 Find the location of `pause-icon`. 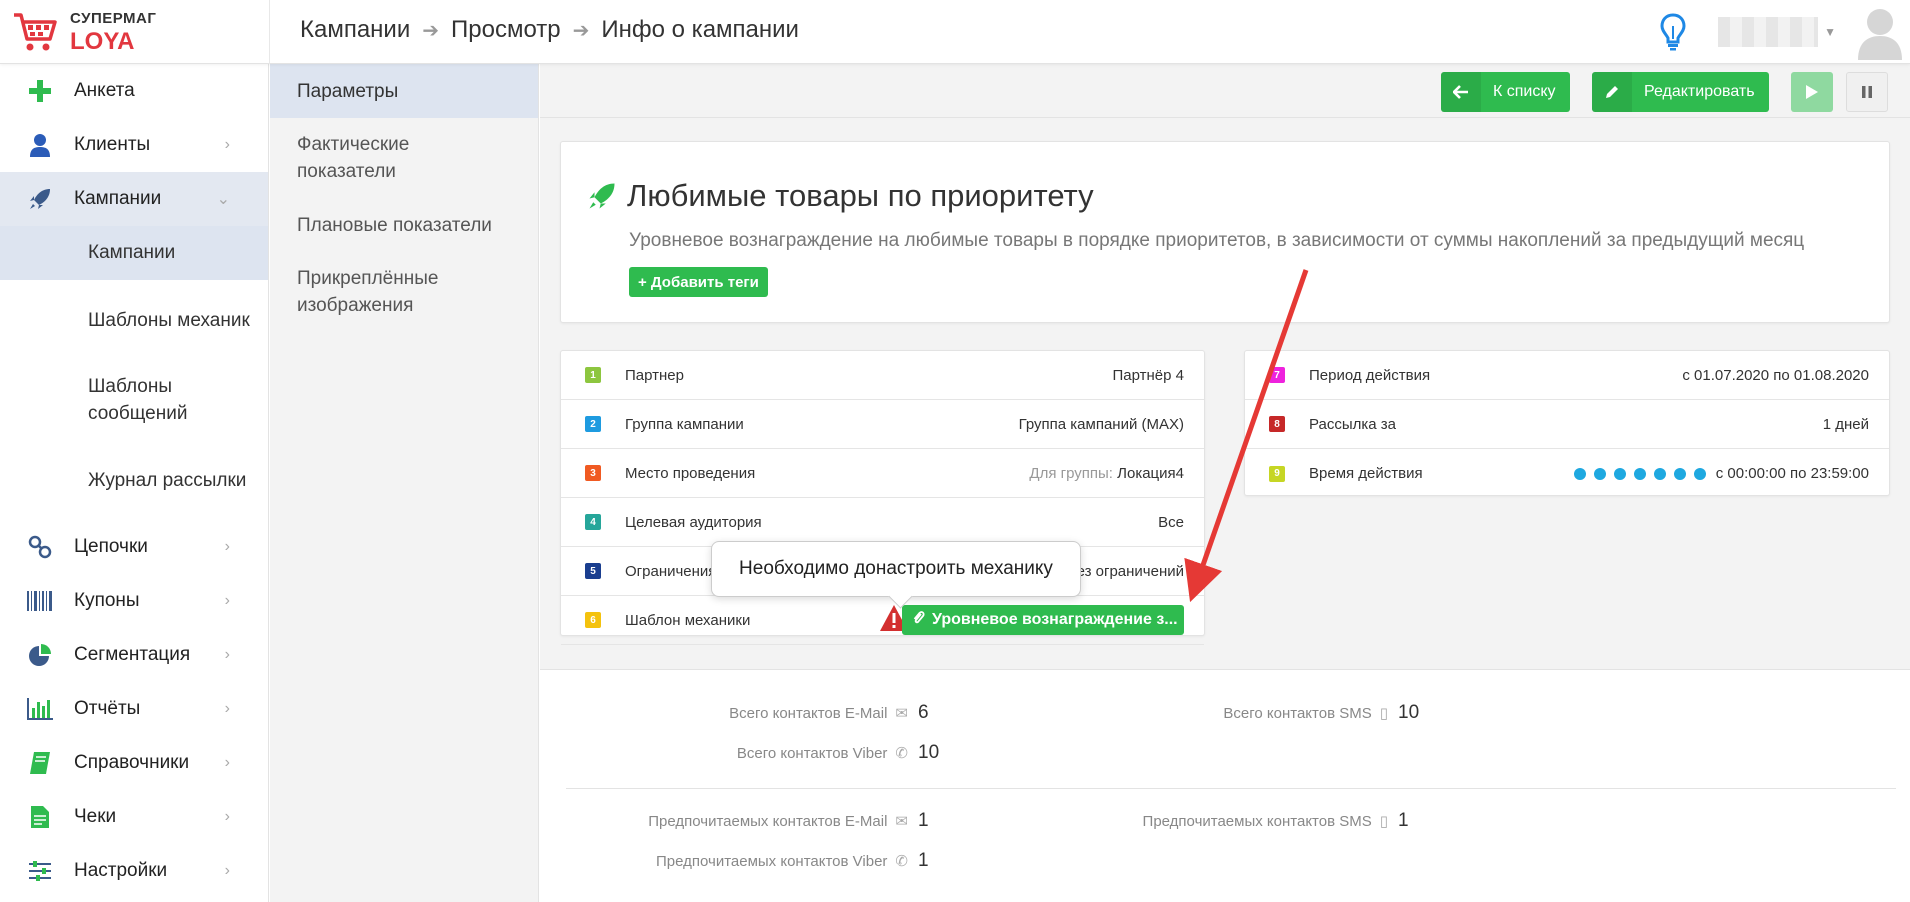

pause-icon is located at coordinates (1867, 92).